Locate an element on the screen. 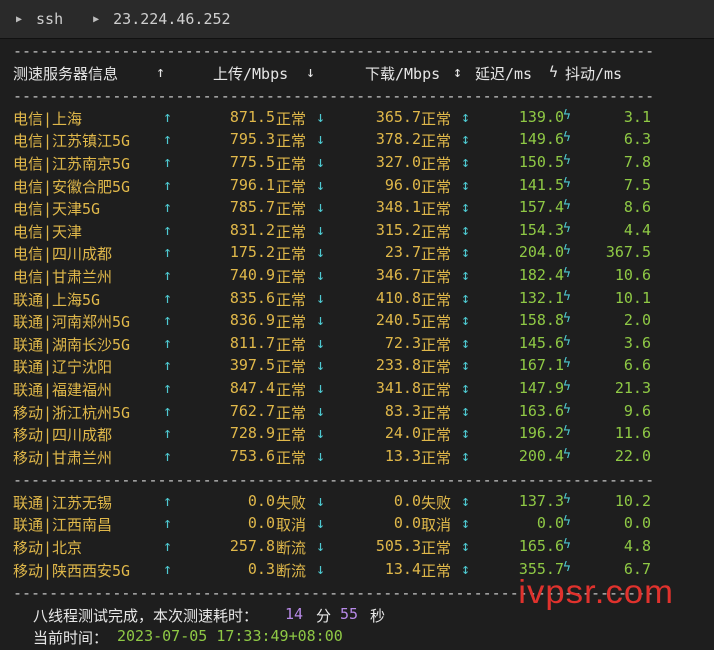 This screenshot has height=650, width=714. download-value: 315.2 is located at coordinates (398, 229).